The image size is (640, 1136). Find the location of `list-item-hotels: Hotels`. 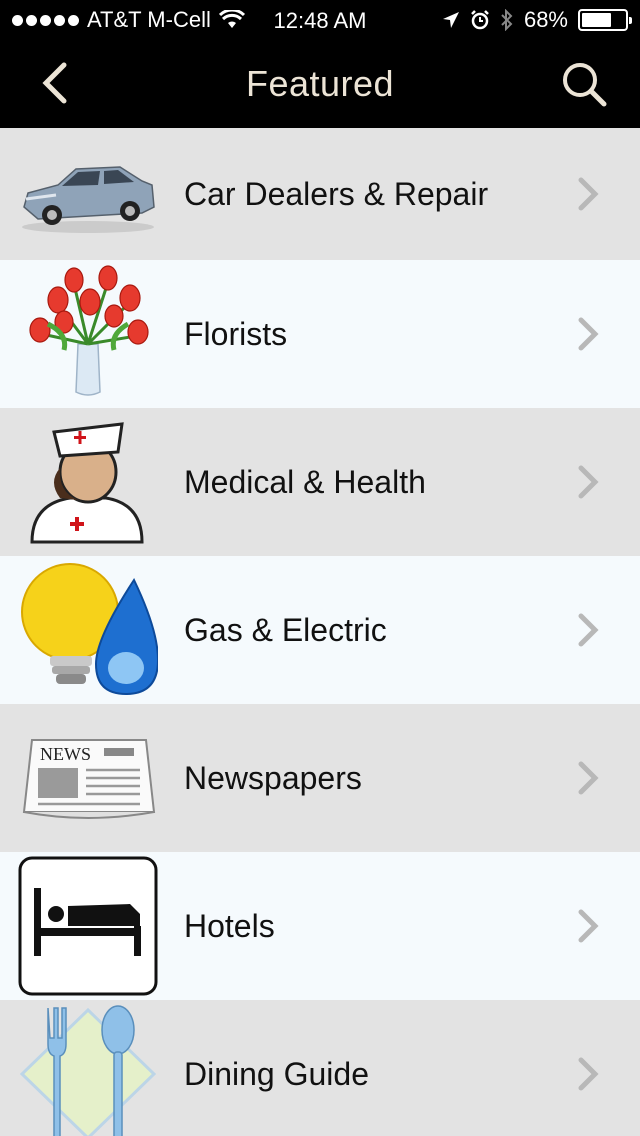

list-item-hotels: Hotels is located at coordinates (320, 926).